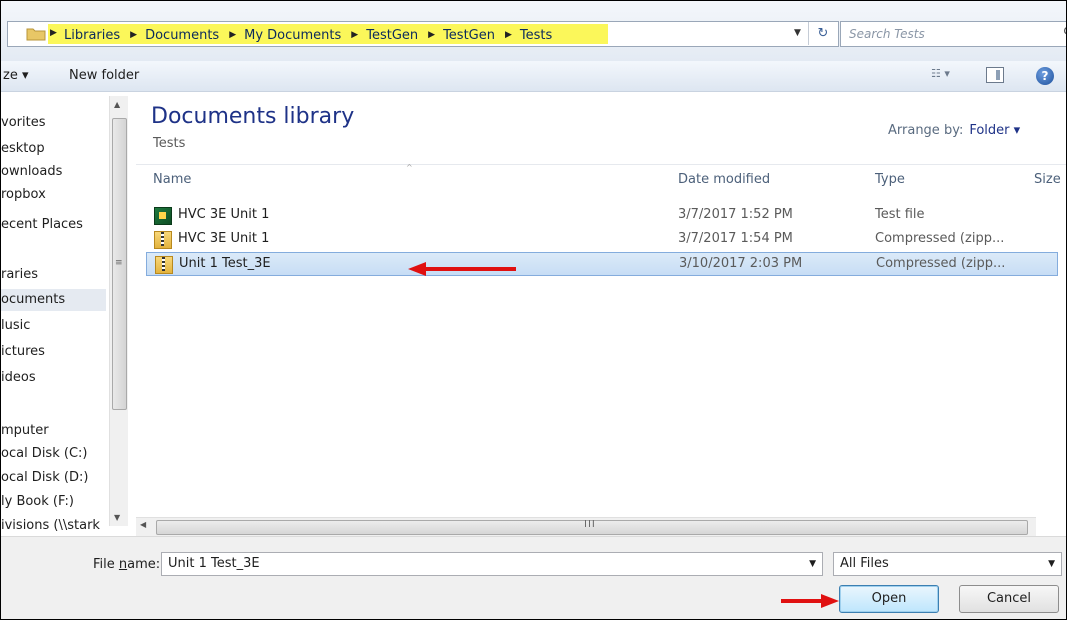 The height and width of the screenshot is (620, 1067). I want to click on arrange-by: Arrange by: Folder ▾, so click(954, 130).